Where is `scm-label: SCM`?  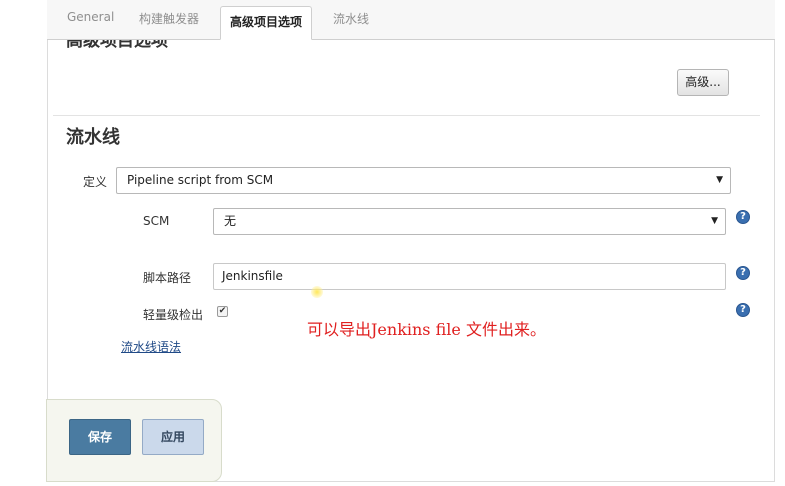 scm-label: SCM is located at coordinates (156, 221).